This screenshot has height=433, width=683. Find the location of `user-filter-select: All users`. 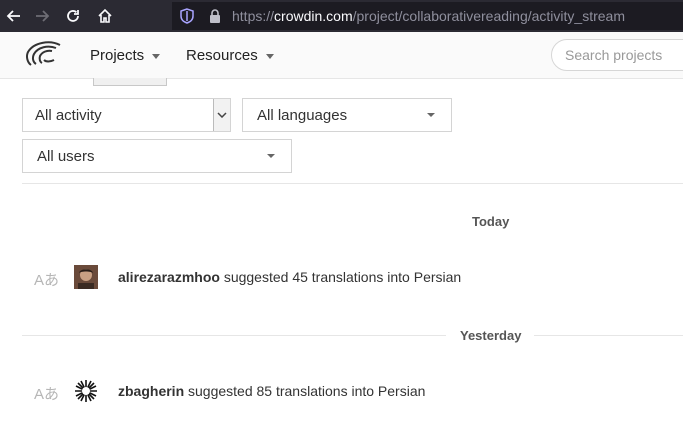

user-filter-select: All users is located at coordinates (157, 156).